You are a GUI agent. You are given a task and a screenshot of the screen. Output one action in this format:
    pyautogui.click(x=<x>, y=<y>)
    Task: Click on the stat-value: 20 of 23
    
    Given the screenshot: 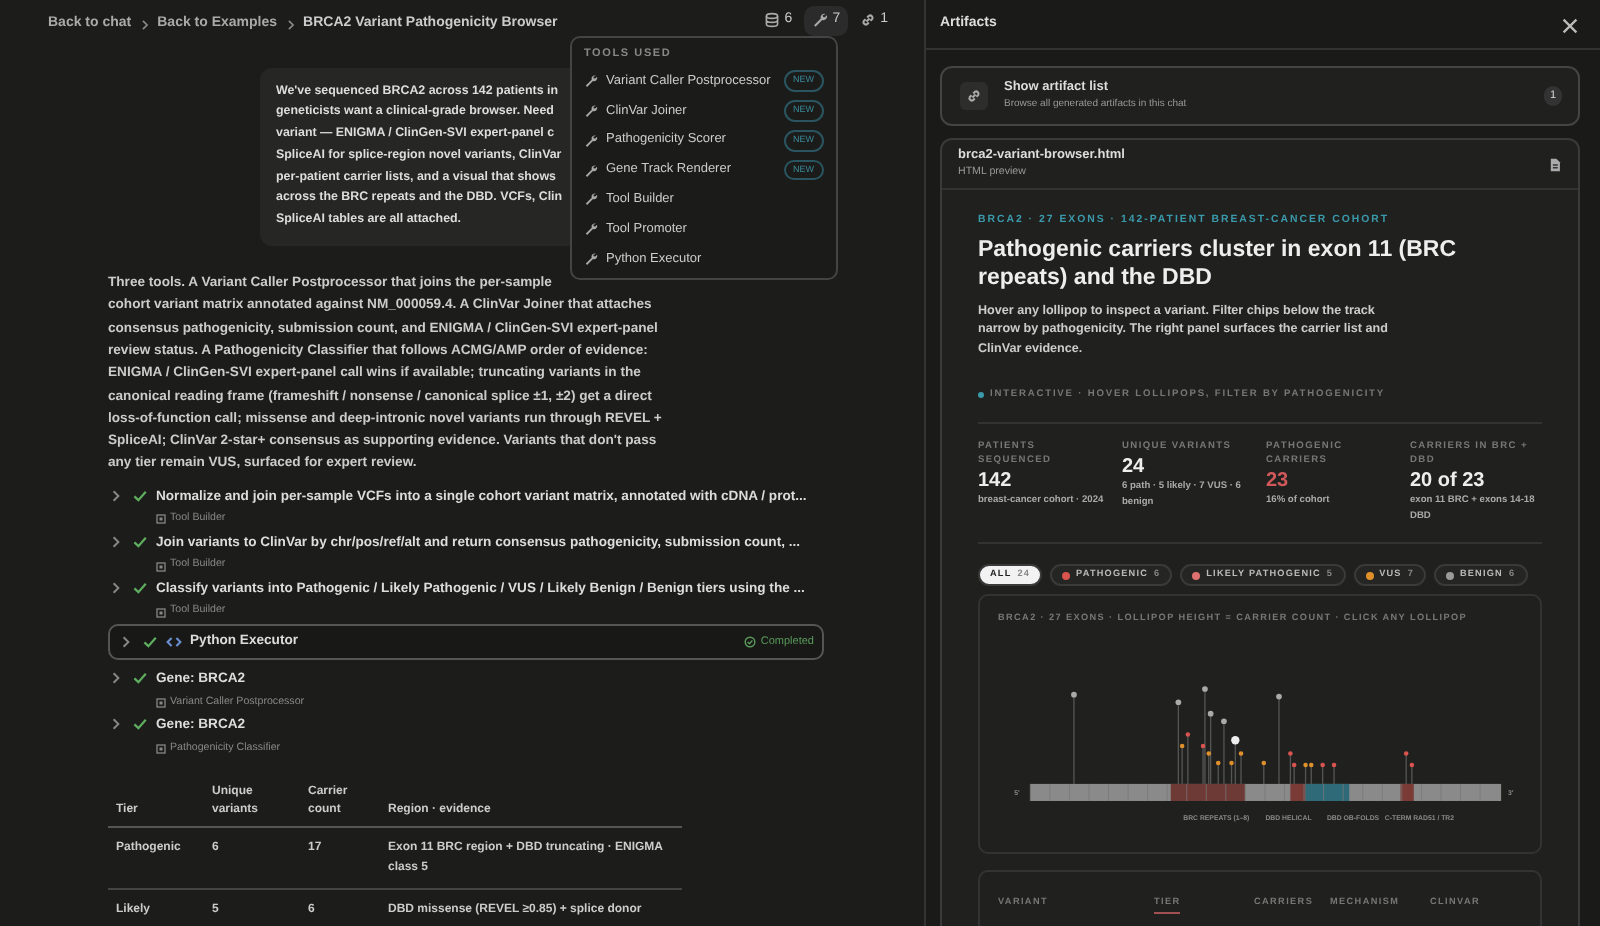 What is the action you would take?
    pyautogui.click(x=1448, y=482)
    